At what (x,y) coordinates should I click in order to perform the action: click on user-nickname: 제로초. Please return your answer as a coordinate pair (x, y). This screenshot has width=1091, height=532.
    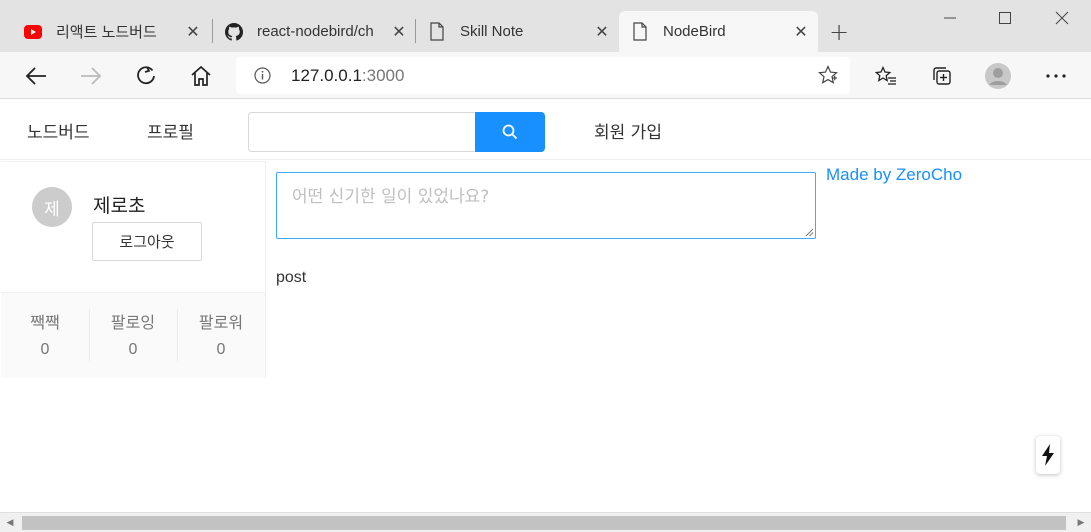
    Looking at the image, I should click on (119, 206).